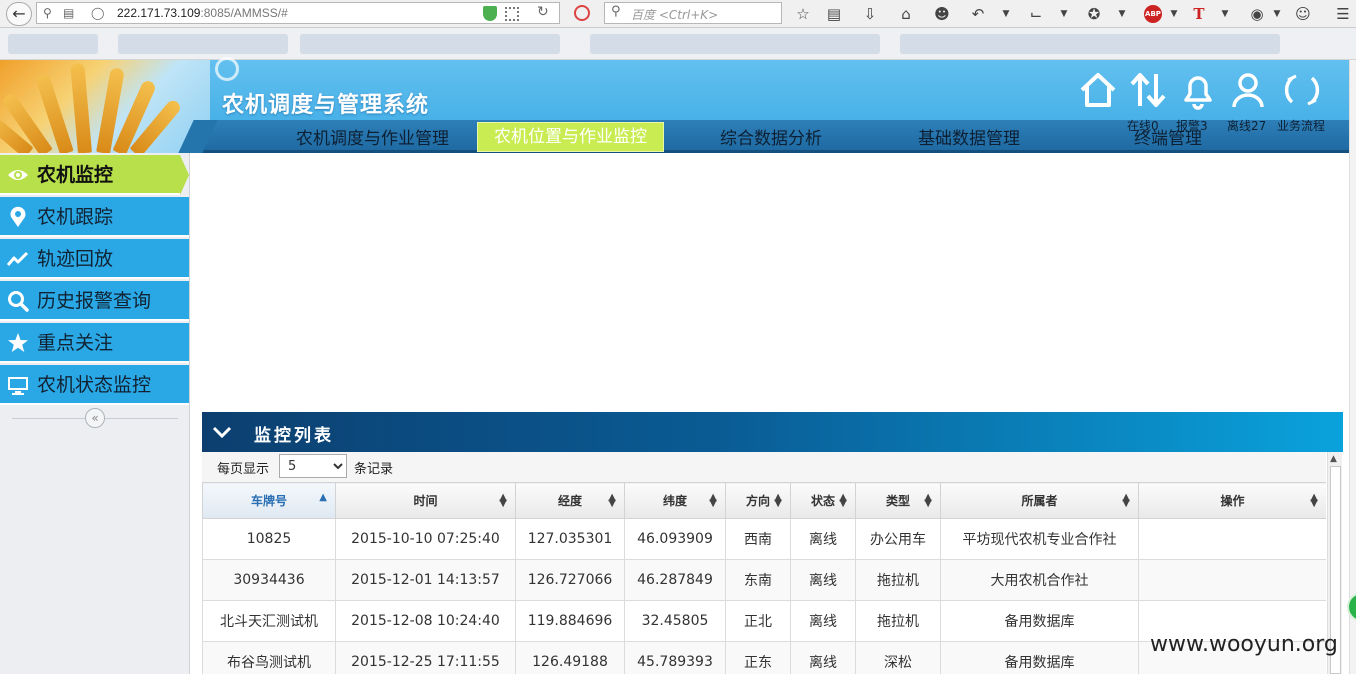  Describe the element at coordinates (1198, 90) in the screenshot. I see `bell-icon` at that location.